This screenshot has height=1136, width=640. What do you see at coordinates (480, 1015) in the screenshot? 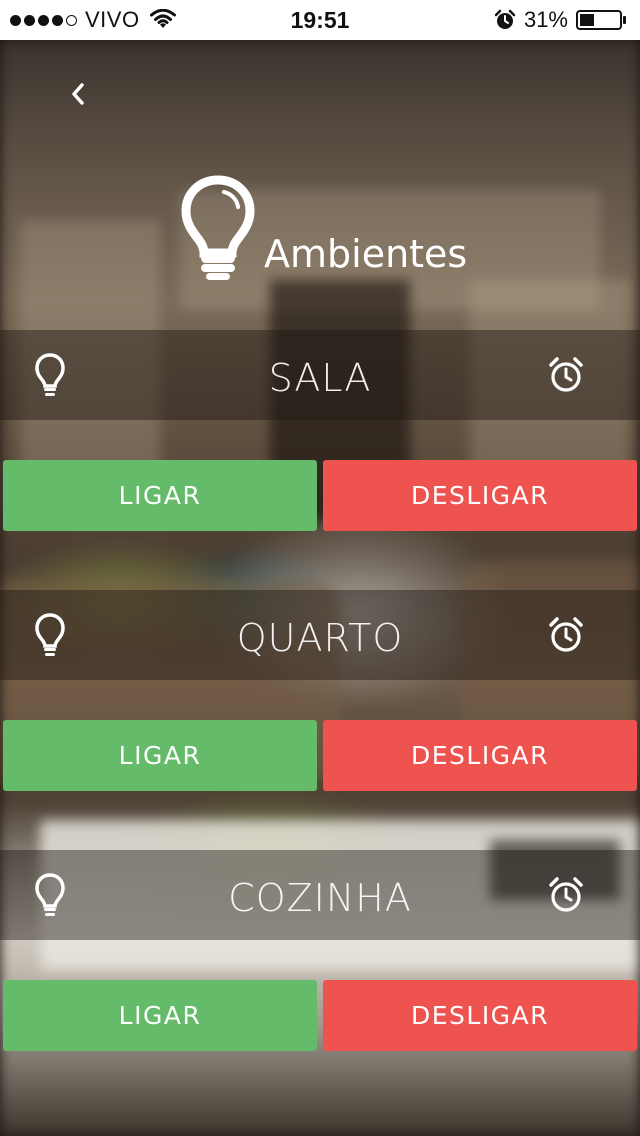
I see `turn-off-button-cozinha: DESLIGAR` at bounding box center [480, 1015].